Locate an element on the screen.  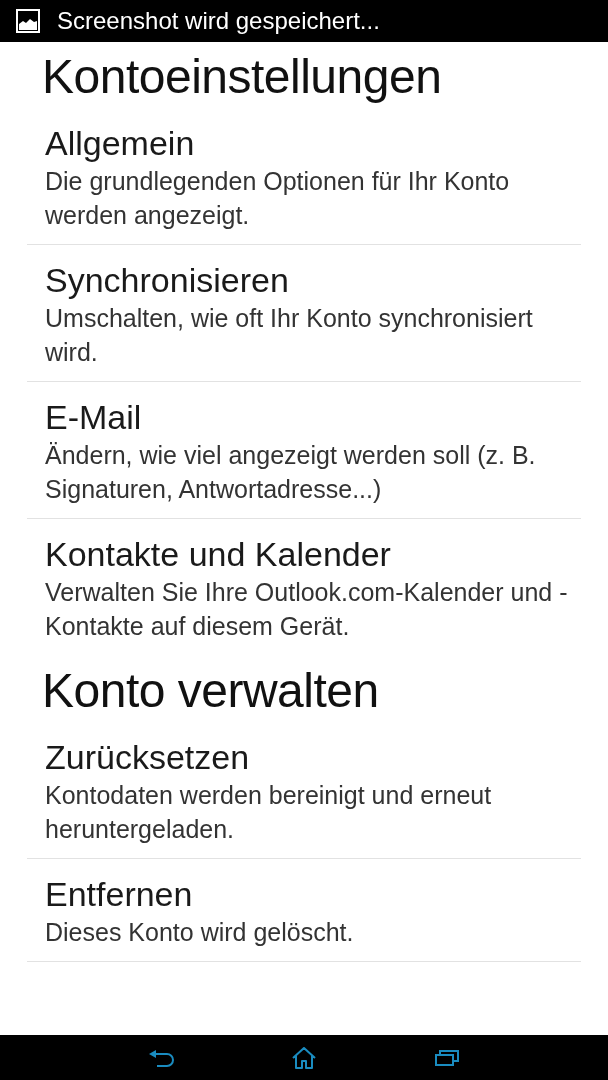
back-icon is located at coordinates (161, 1057).